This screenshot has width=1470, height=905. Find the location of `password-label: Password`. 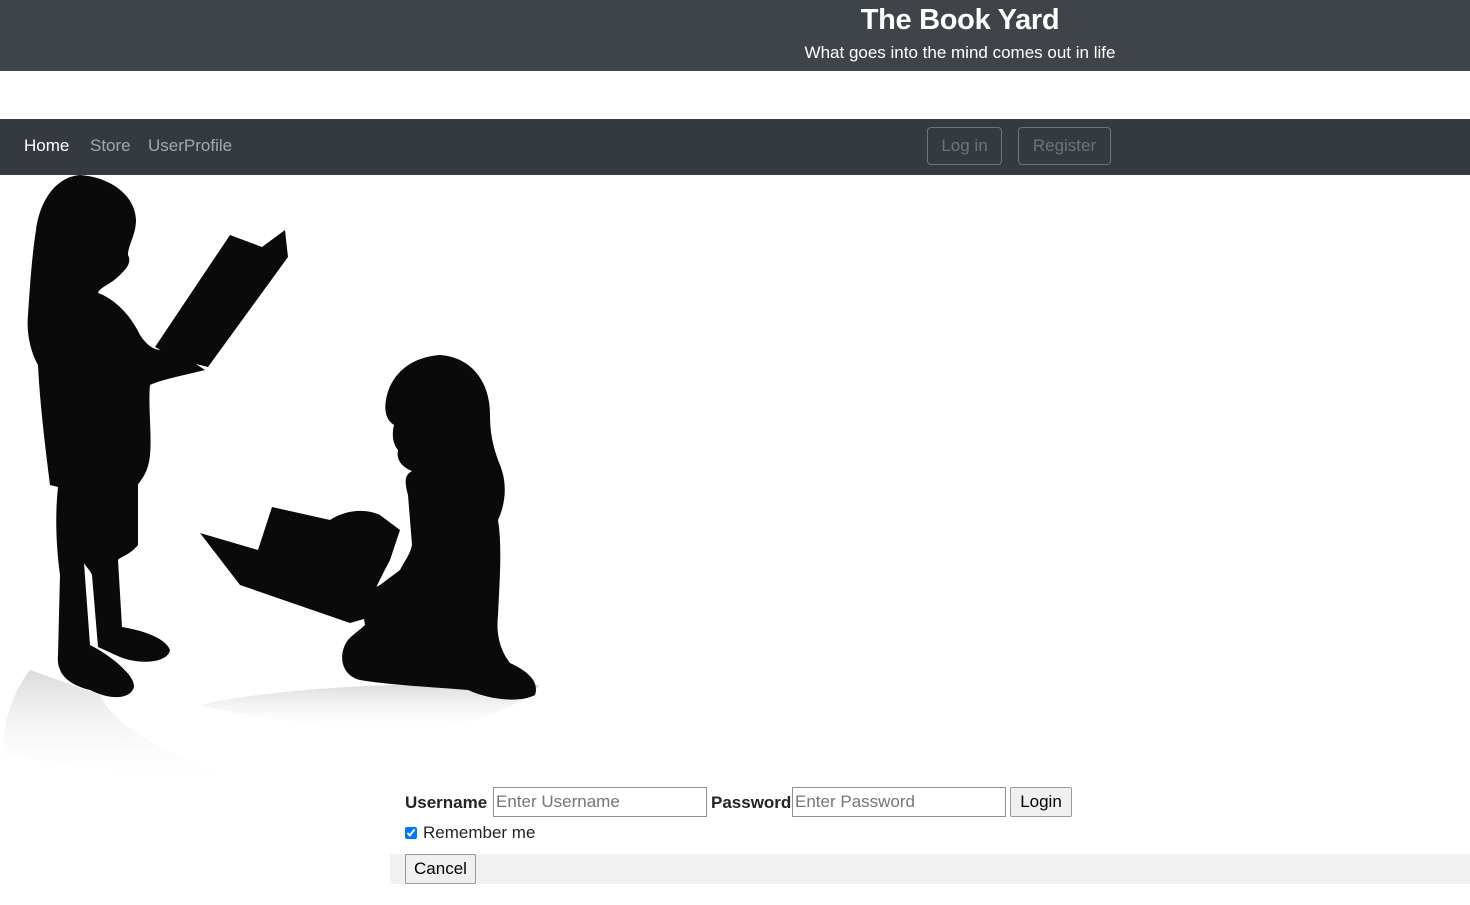

password-label: Password is located at coordinates (751, 802).